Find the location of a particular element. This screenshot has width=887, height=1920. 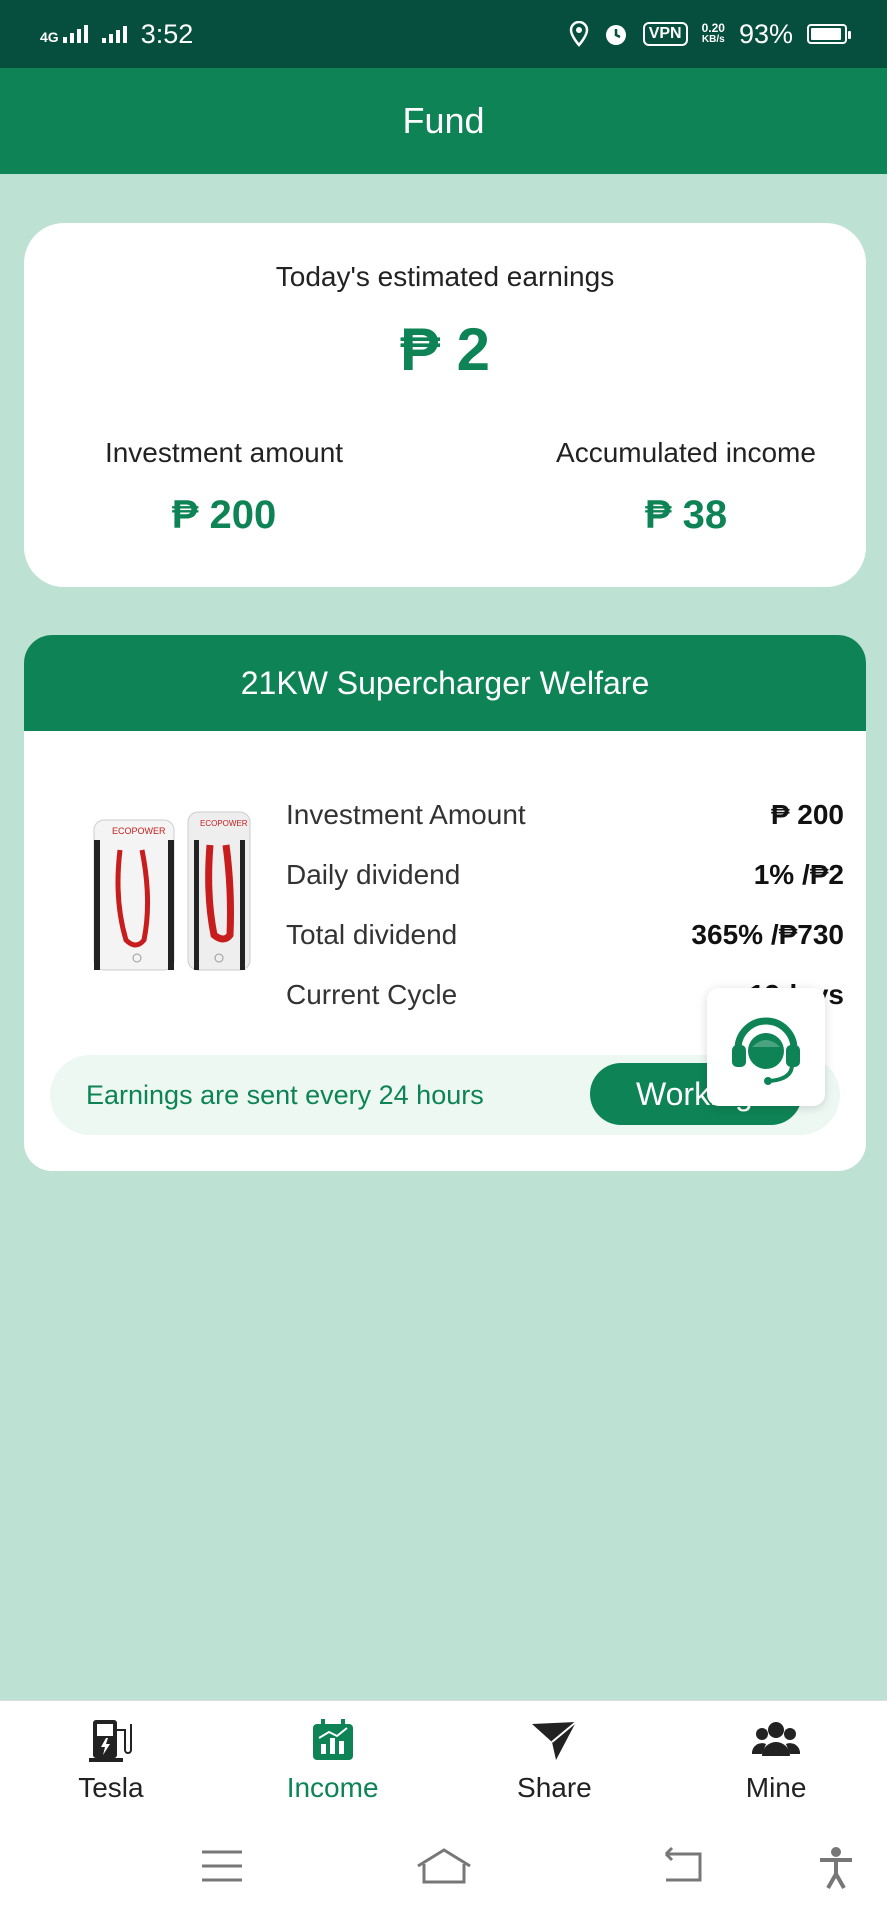

detail-value: ₱ 200 is located at coordinates (807, 814).